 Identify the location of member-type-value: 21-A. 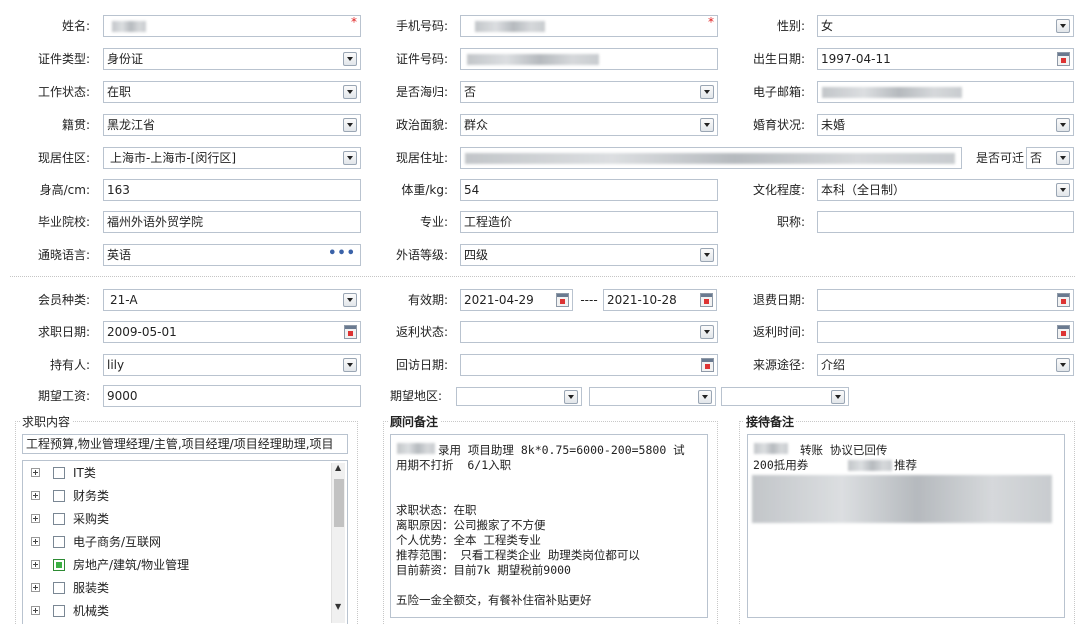
(124, 300).